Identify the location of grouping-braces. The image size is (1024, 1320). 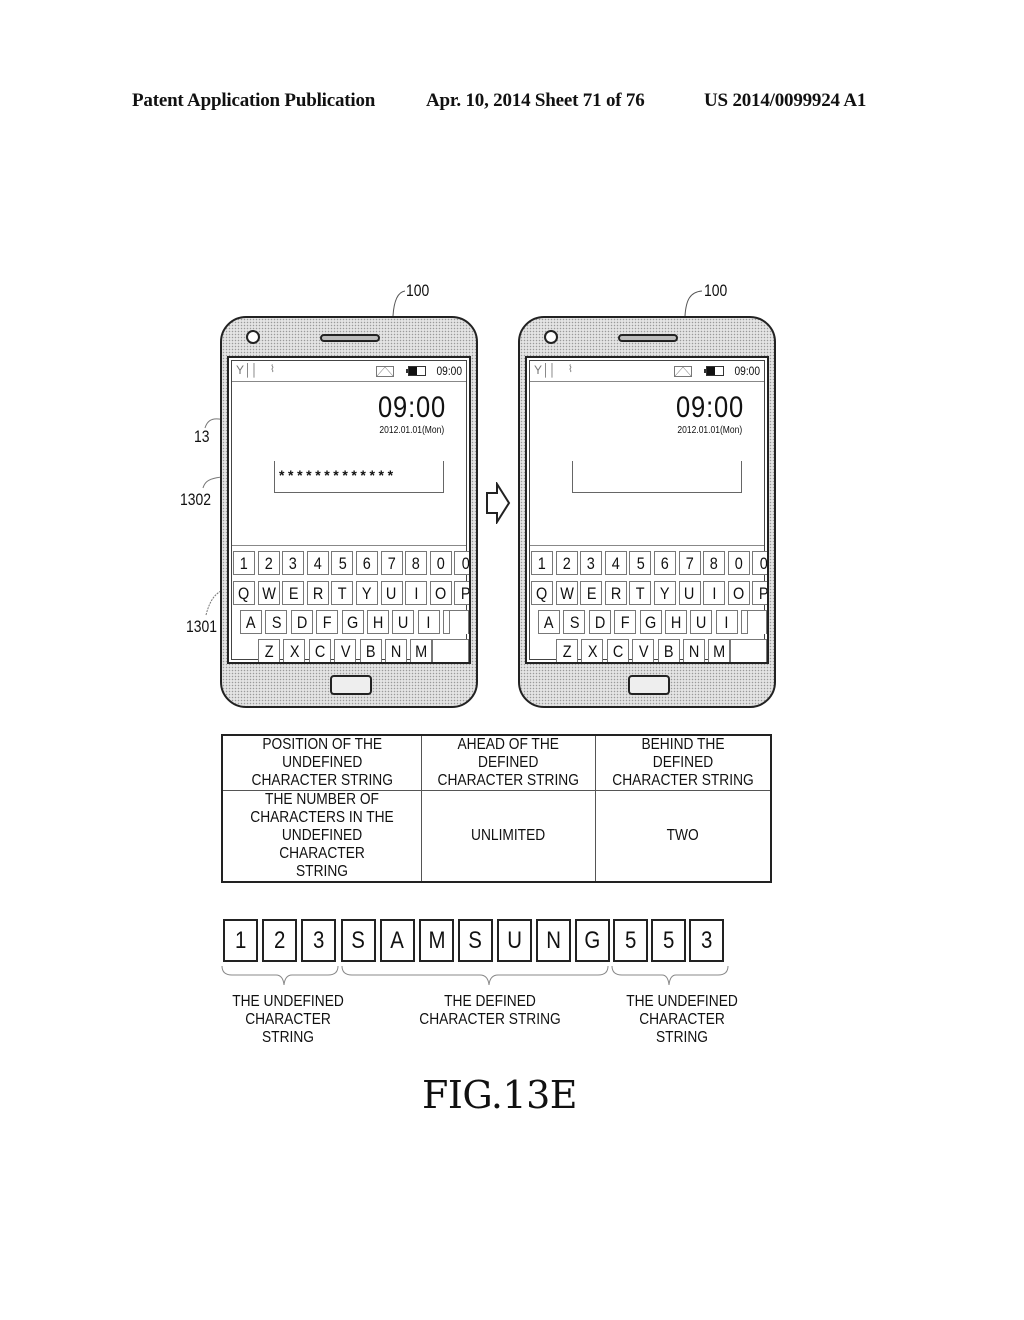
(475, 975).